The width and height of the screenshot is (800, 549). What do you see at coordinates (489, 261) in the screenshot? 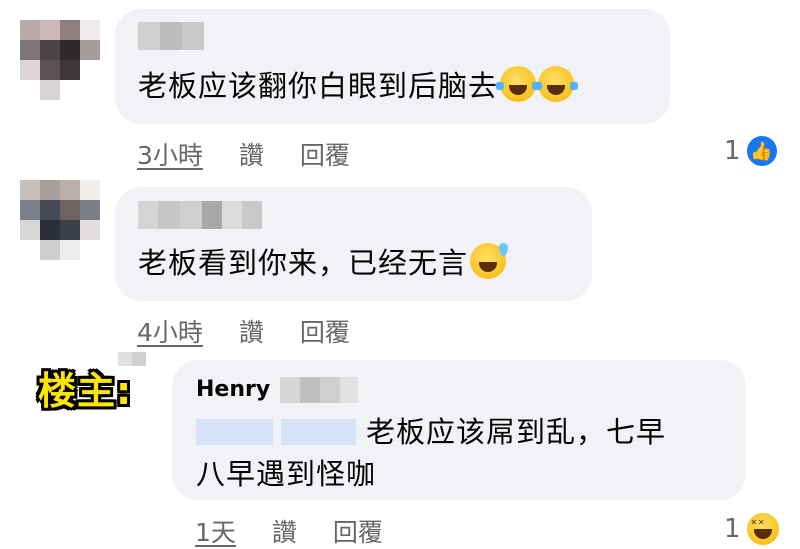
I see `grinning-sweat-emoji-icon` at bounding box center [489, 261].